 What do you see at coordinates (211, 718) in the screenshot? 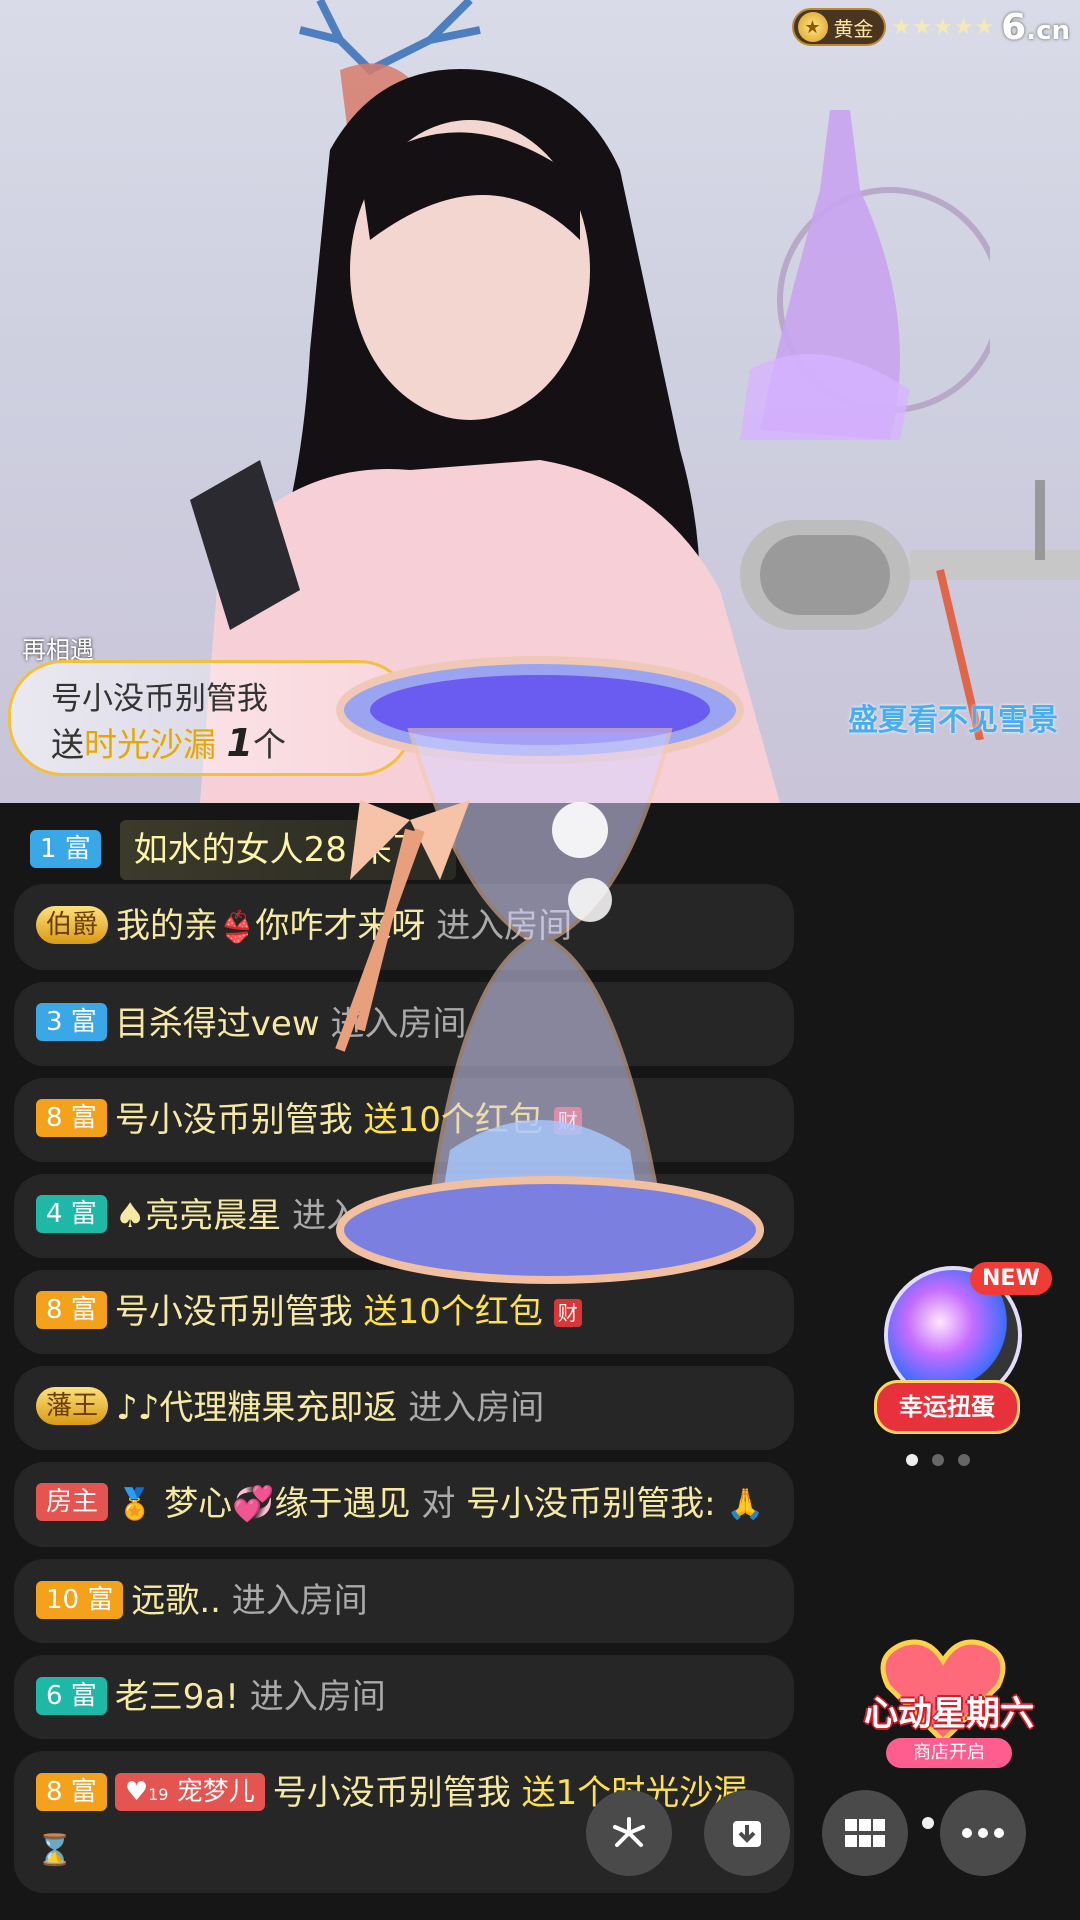
I see `gift-banner: 号小没币别管我 送时光沙漏 1个` at bounding box center [211, 718].